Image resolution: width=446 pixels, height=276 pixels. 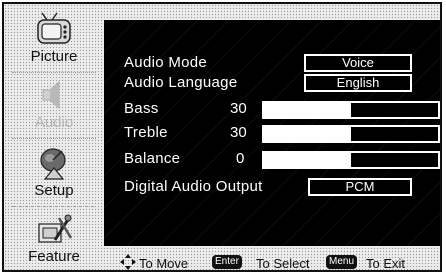 What do you see at coordinates (54, 190) in the screenshot?
I see `sidebar-item-label: Setup` at bounding box center [54, 190].